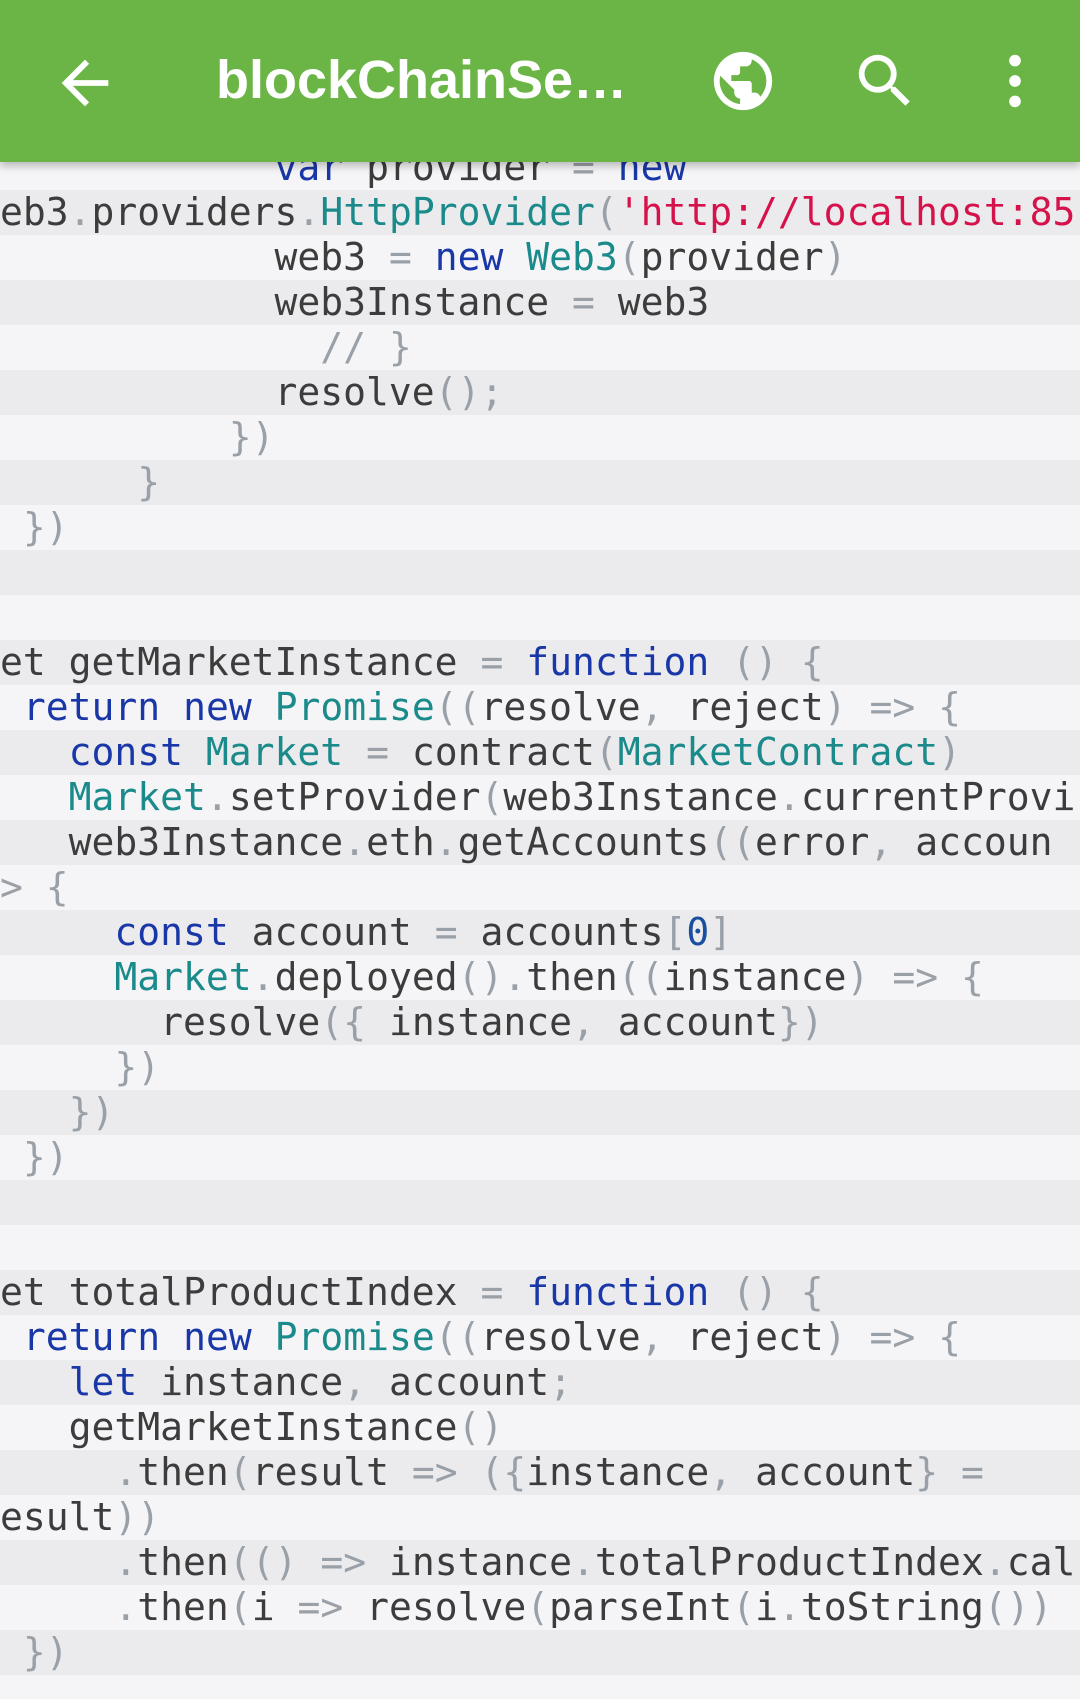  Describe the element at coordinates (540, 1292) in the screenshot. I see `code-line: et totalProductIndex = function () {` at that location.